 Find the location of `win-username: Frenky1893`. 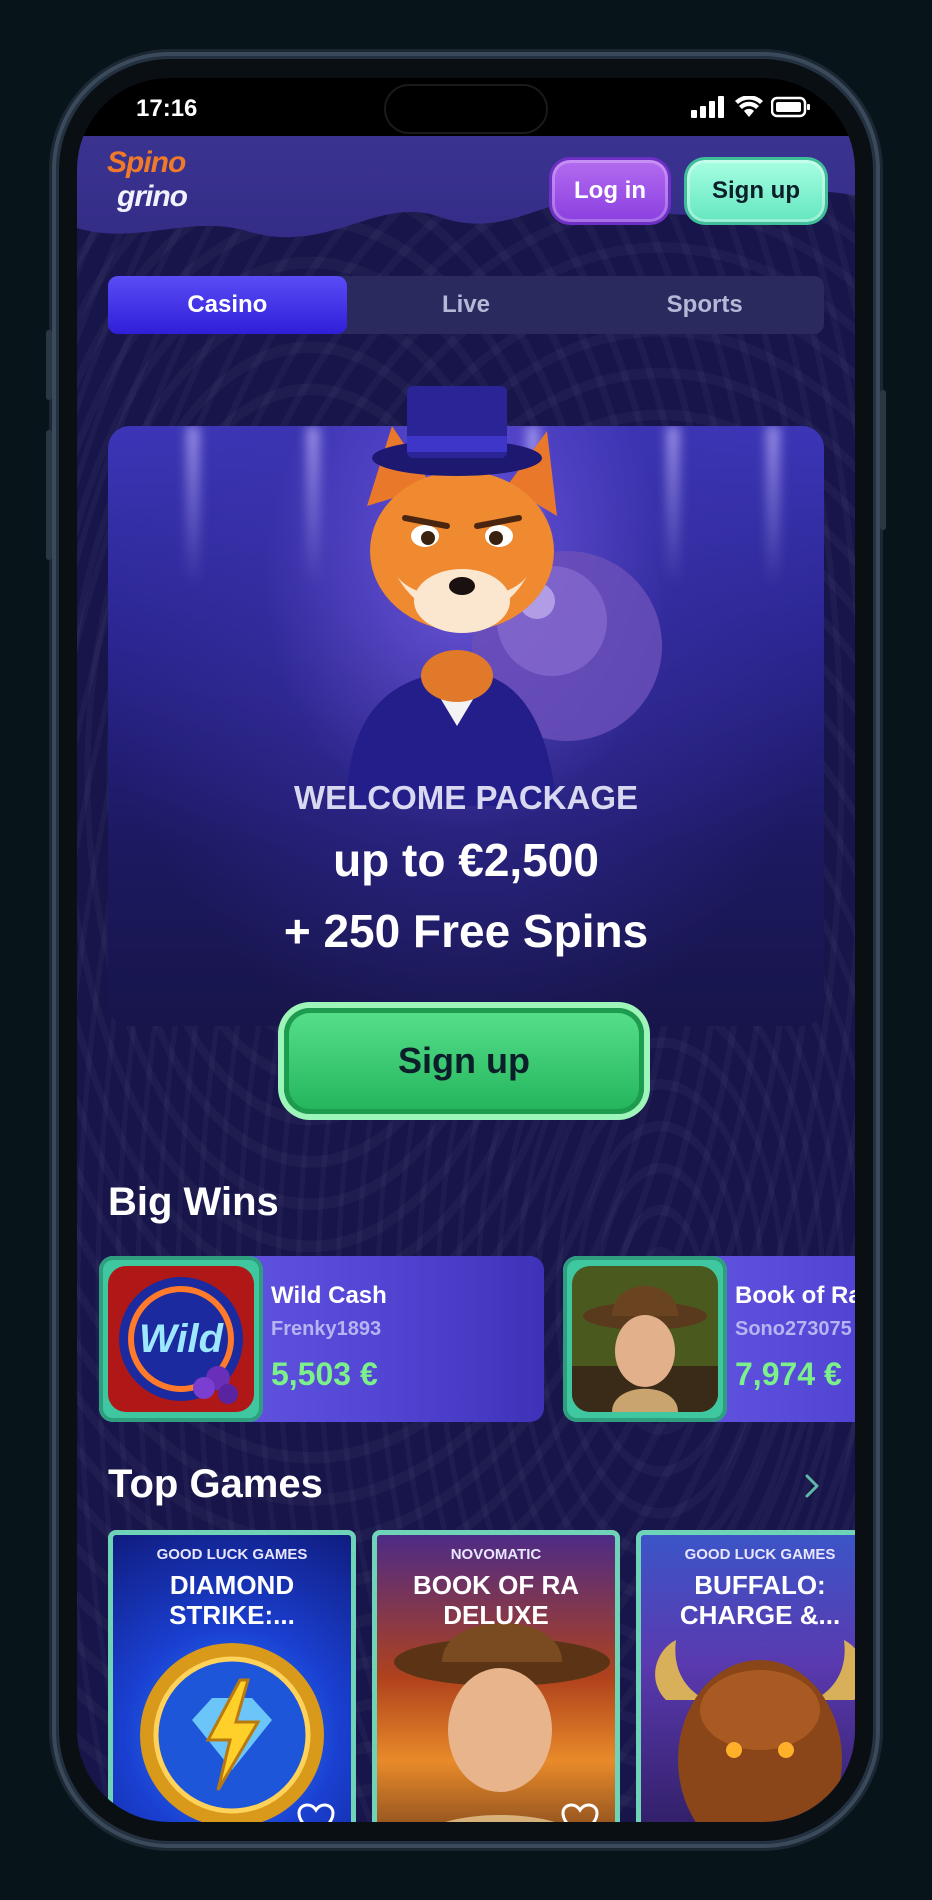

win-username: Frenky1893 is located at coordinates (326, 1329).